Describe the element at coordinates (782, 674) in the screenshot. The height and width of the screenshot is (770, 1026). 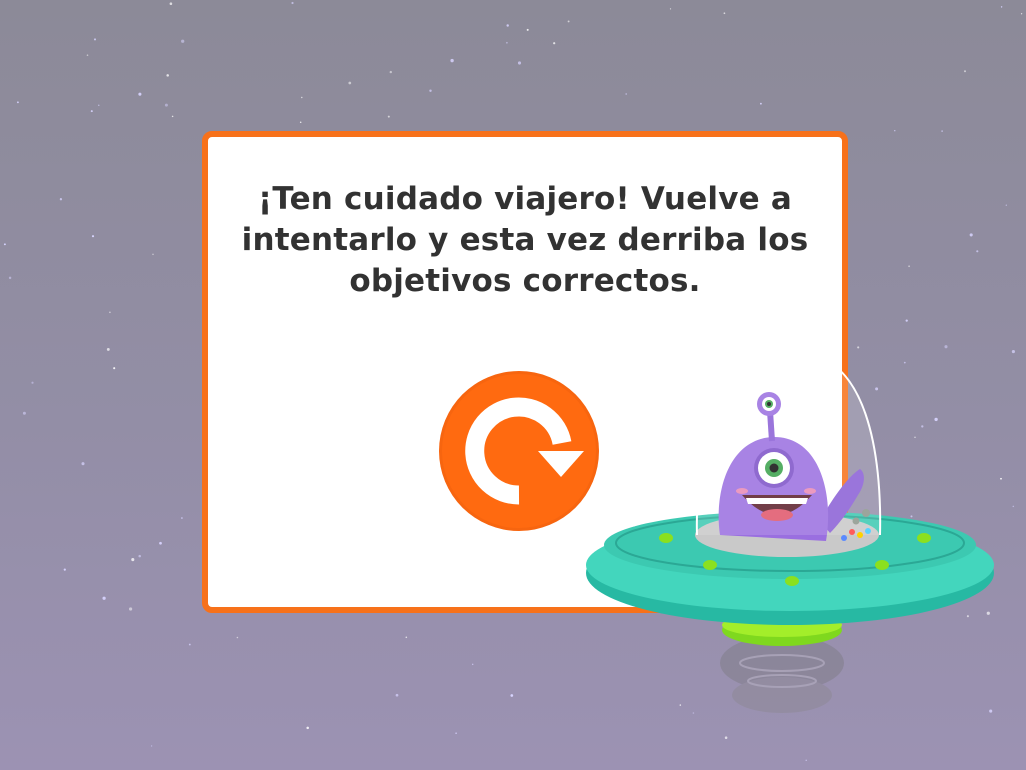
I see `ufo-shadow` at that location.